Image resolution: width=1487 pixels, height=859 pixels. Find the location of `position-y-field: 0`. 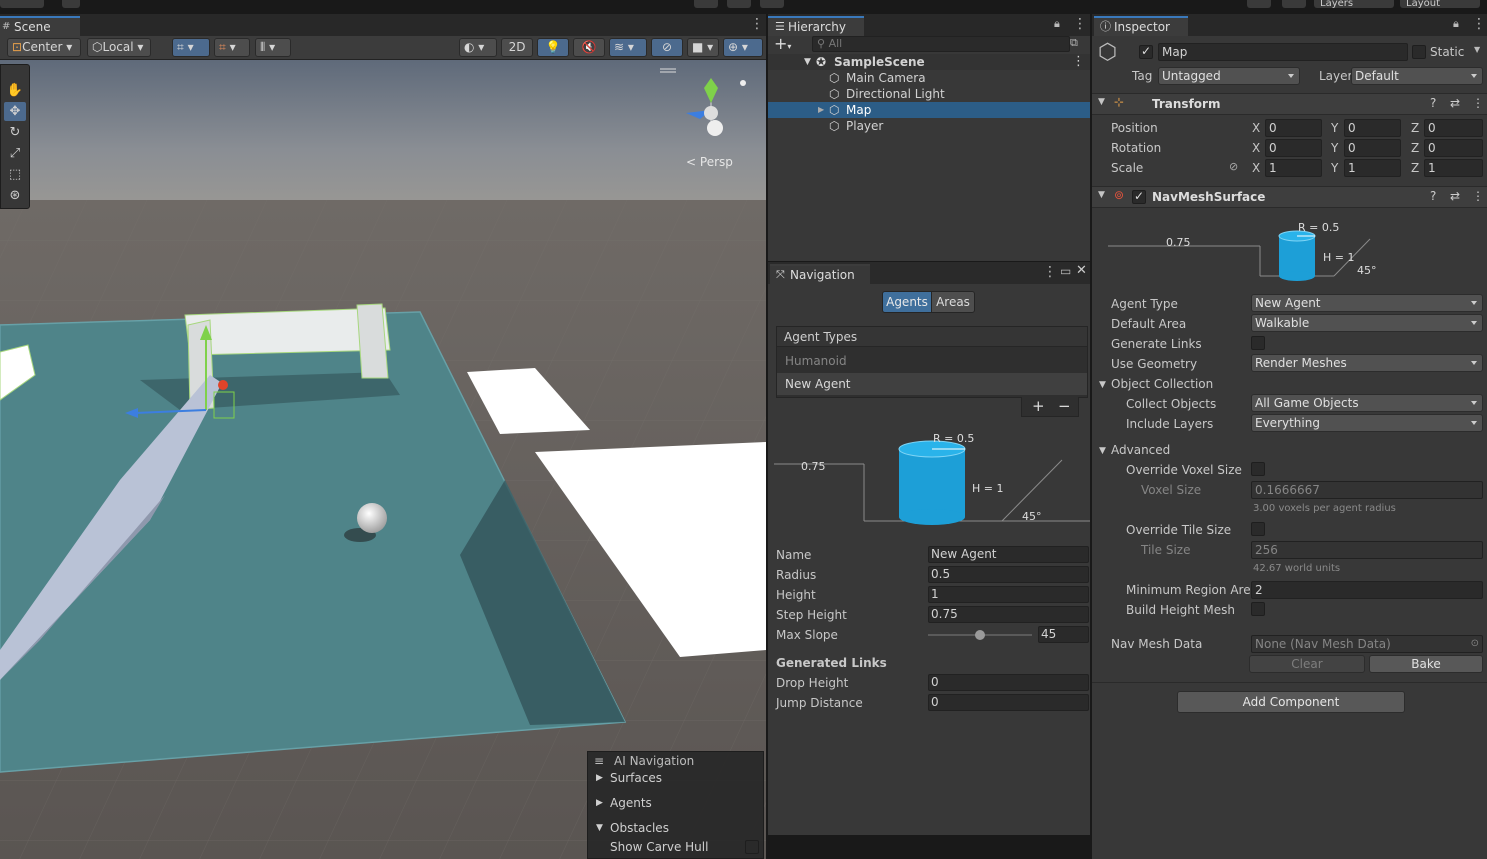

position-y-field: 0 is located at coordinates (1372, 128).